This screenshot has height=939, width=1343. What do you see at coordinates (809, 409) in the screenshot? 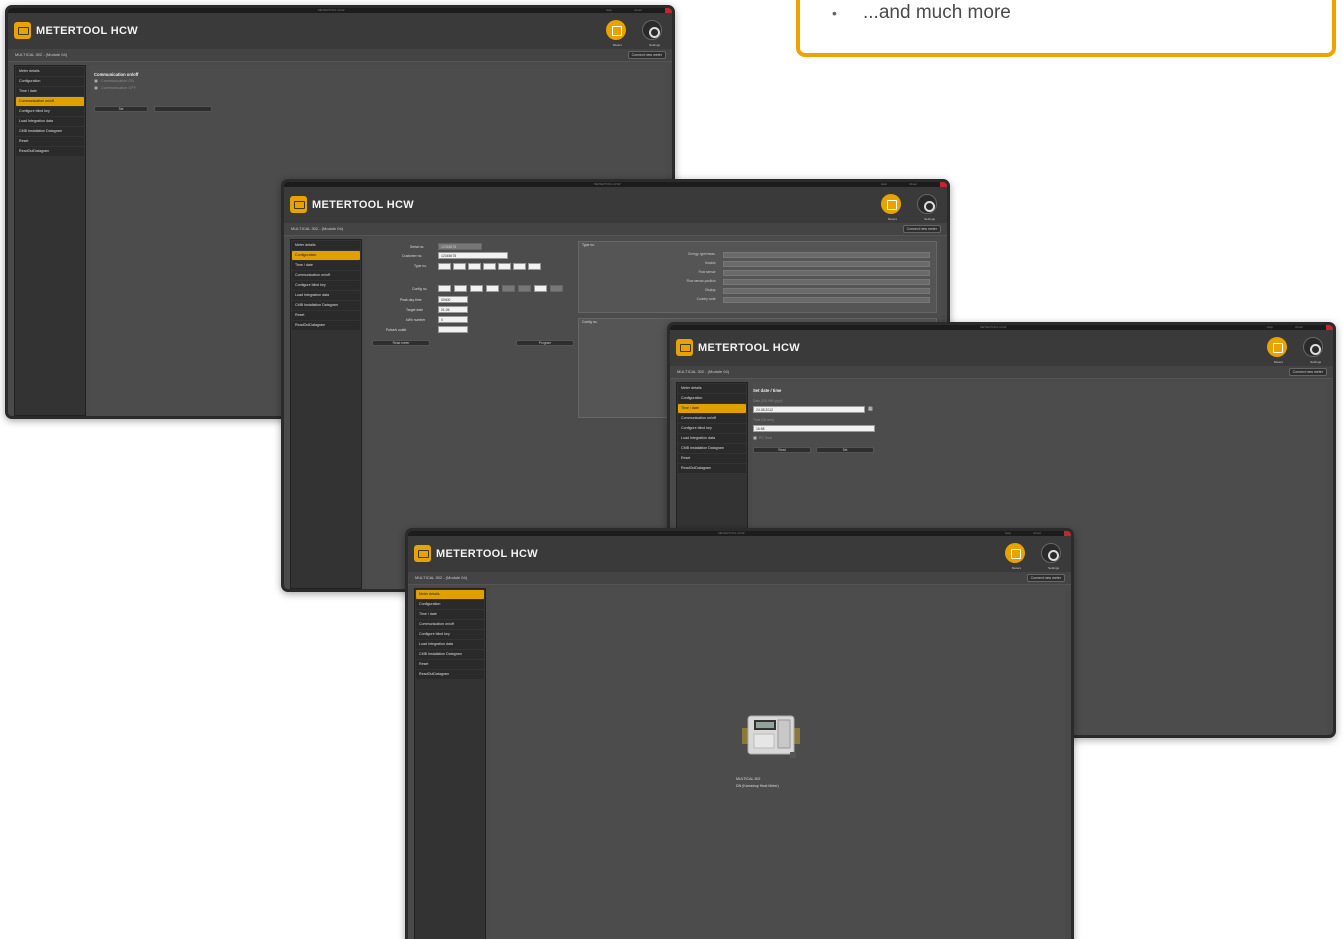
I see `date-field: 24.08.2012` at bounding box center [809, 409].